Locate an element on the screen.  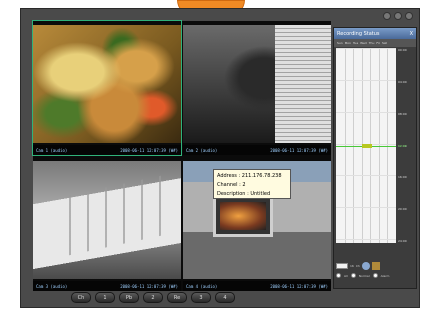
recording-panel-close-icon: X is located at coordinates (411, 34).